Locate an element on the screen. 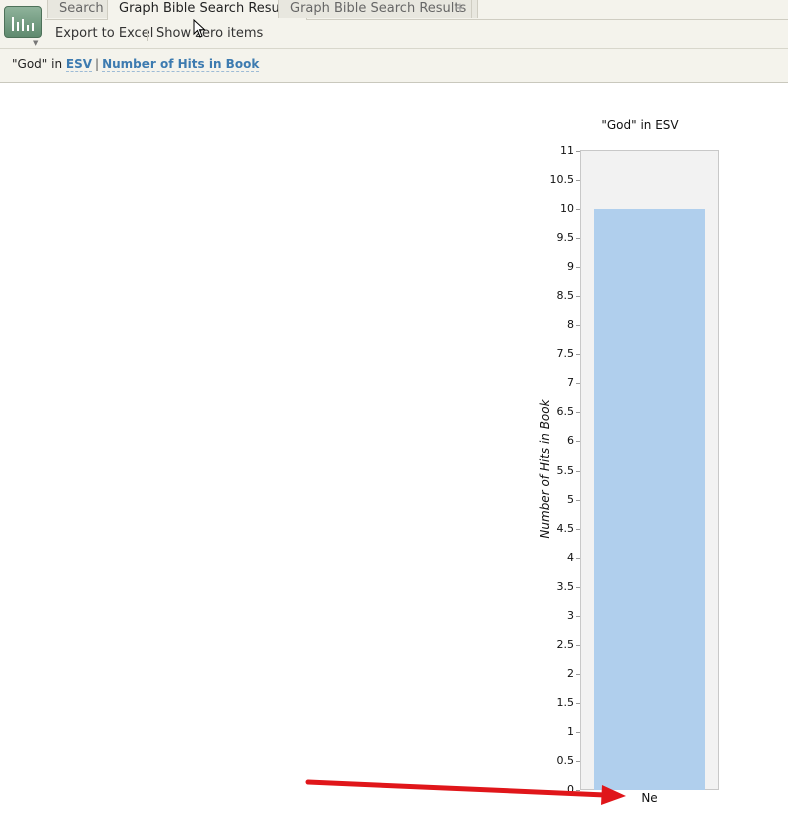 This screenshot has height=828, width=788. y-tick-label: 6 is located at coordinates (570, 441).